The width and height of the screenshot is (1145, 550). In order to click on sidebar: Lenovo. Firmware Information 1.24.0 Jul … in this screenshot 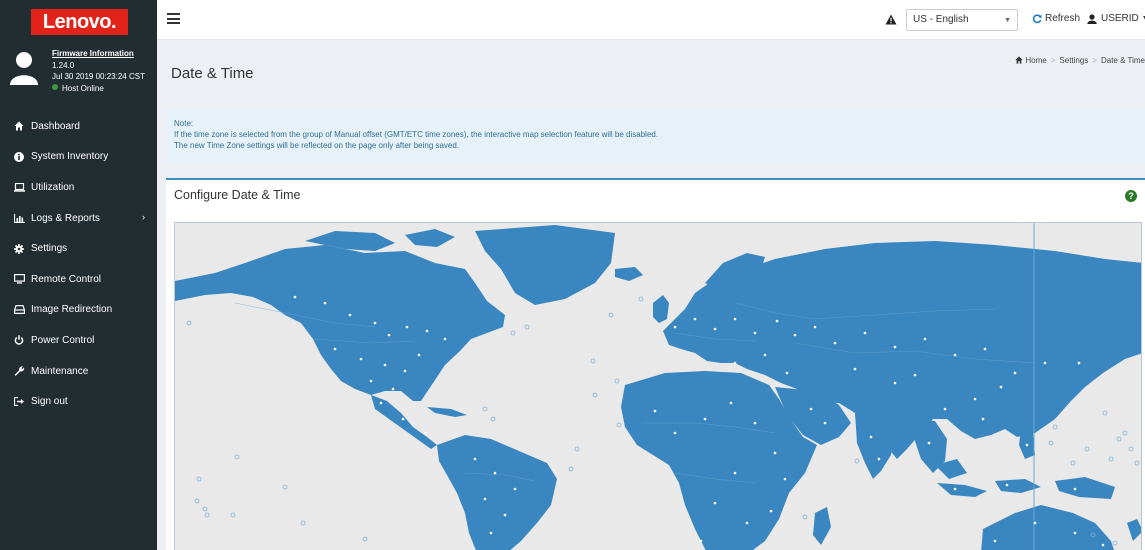, I will do `click(78, 275)`.